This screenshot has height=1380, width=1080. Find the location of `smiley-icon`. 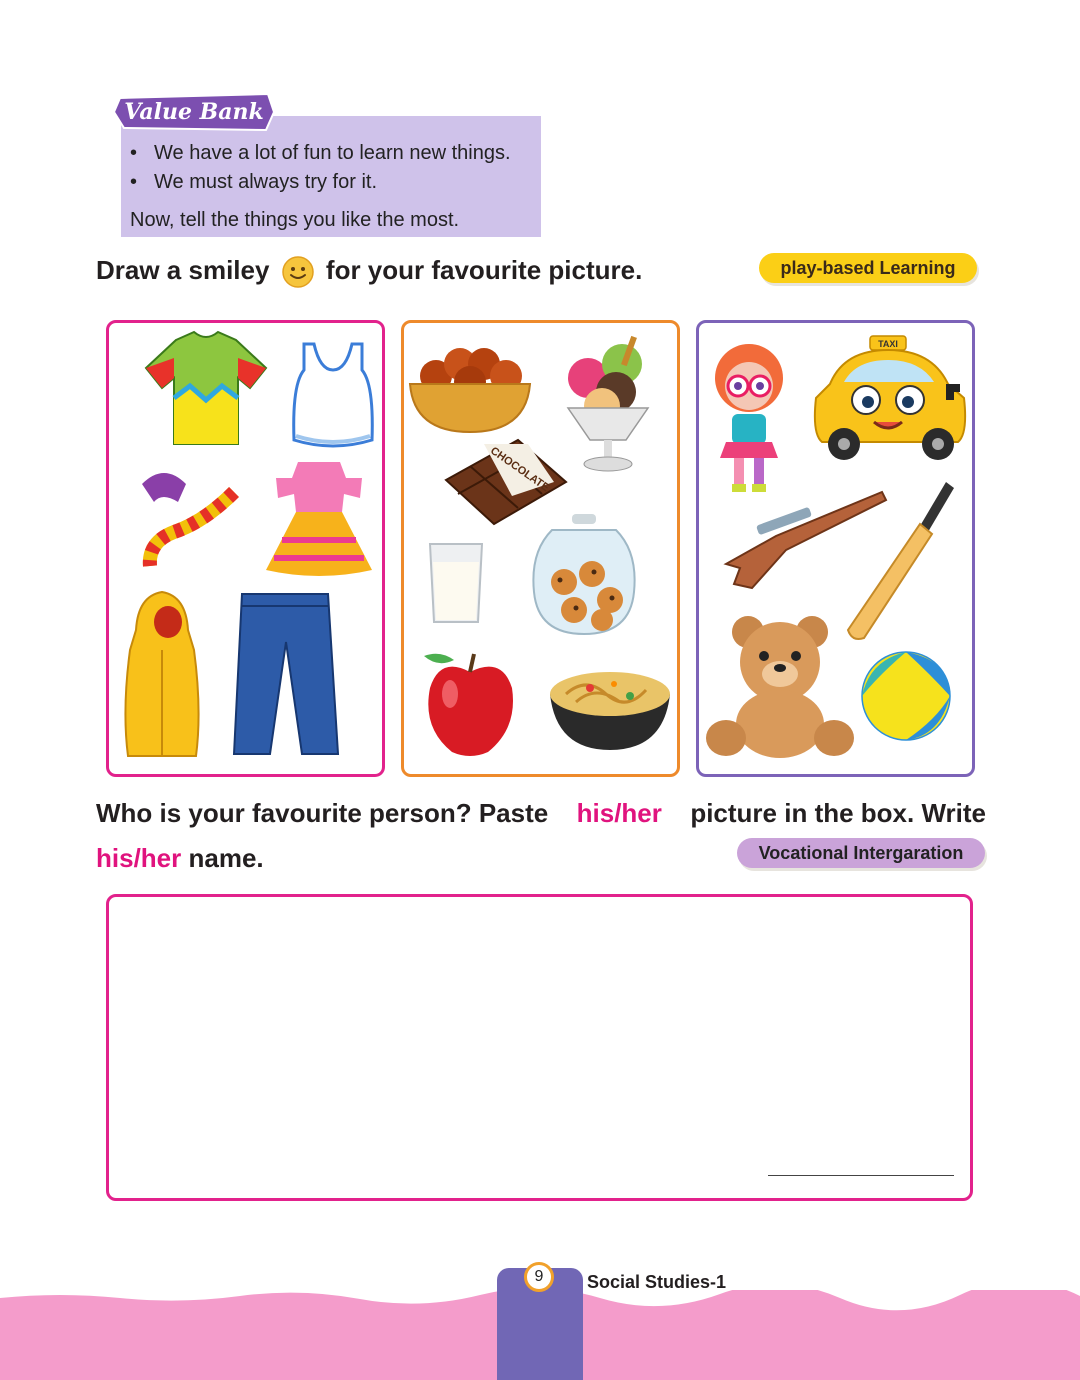

smiley-icon is located at coordinates (297, 272).